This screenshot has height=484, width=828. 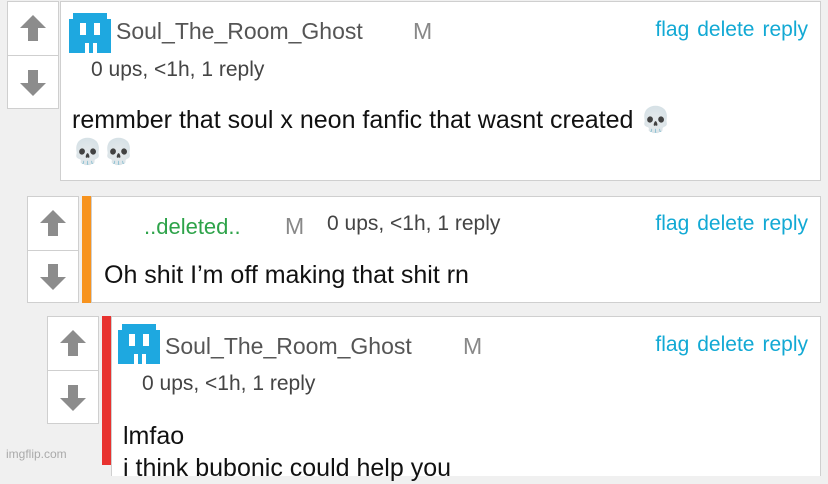 I want to click on comment-body: Oh shit I’m off making that shit rn, so click(x=286, y=275).